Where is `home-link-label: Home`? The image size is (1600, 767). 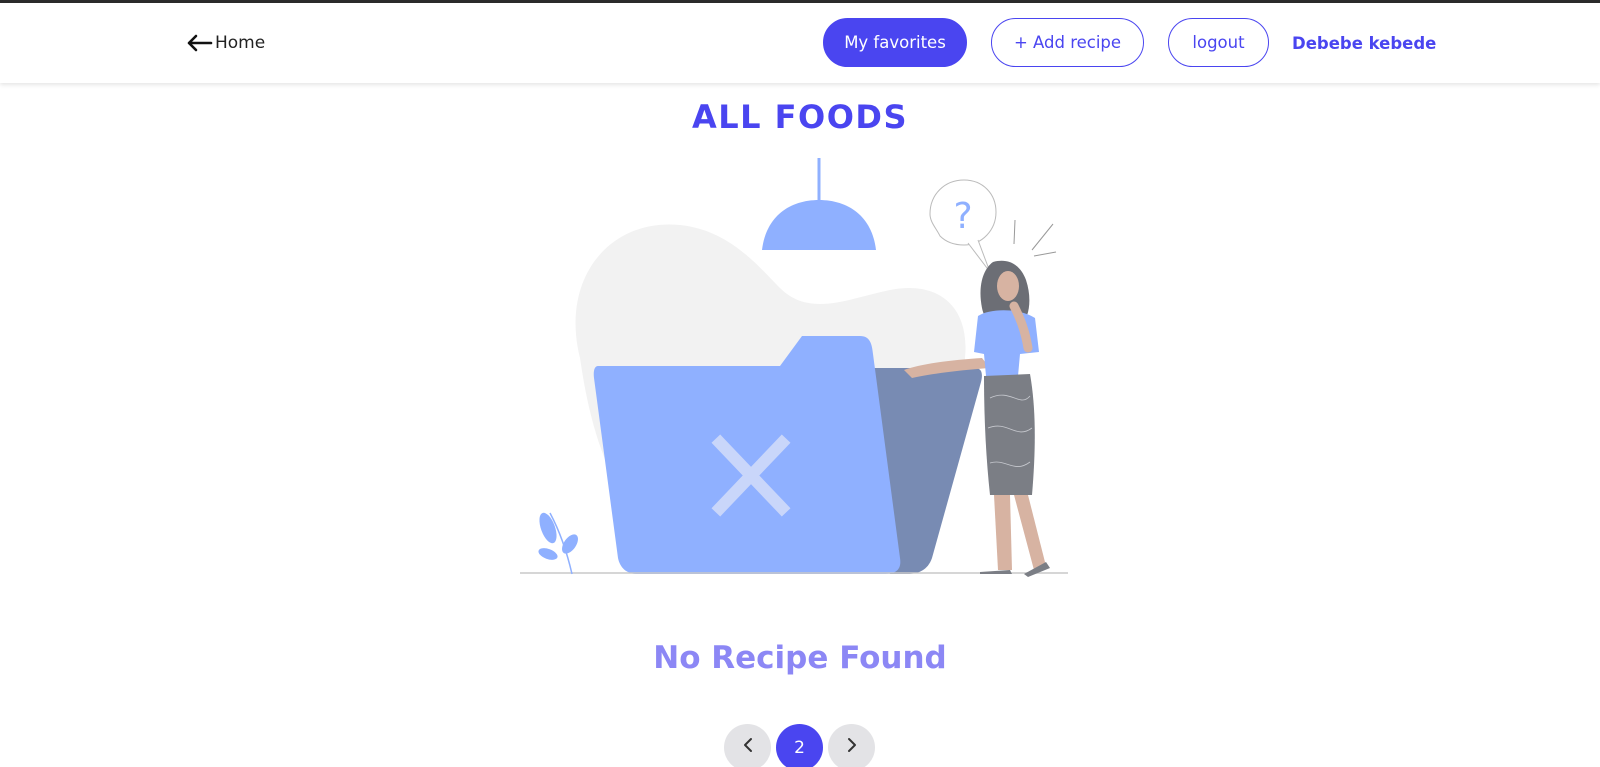
home-link-label: Home is located at coordinates (240, 43).